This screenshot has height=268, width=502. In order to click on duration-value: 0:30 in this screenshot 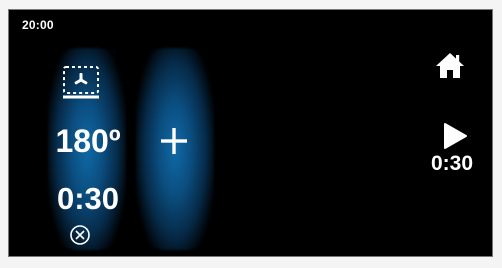, I will do `click(88, 199)`.